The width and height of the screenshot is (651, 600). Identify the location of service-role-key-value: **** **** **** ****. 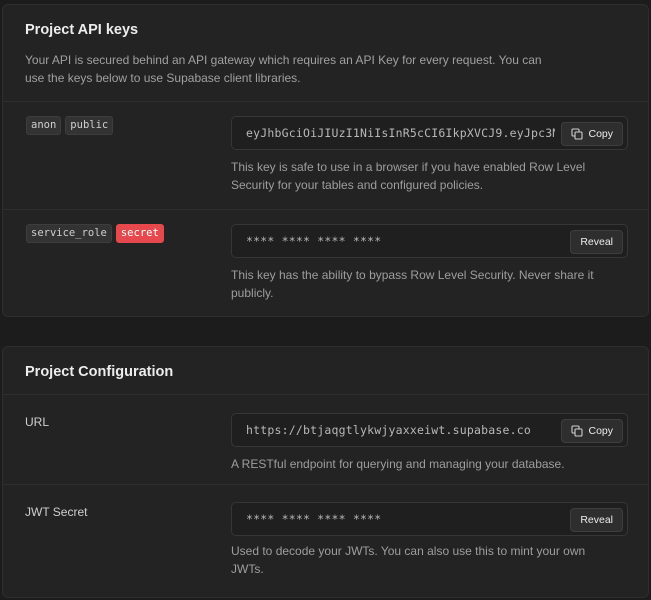
(400, 241).